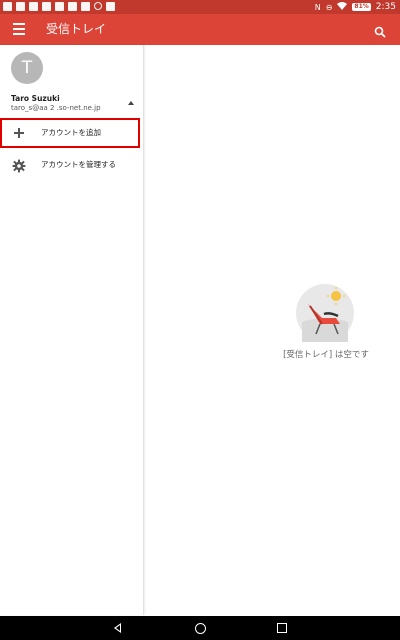 The height and width of the screenshot is (640, 400). I want to click on page-title: 受信トレイ, so click(76, 29).